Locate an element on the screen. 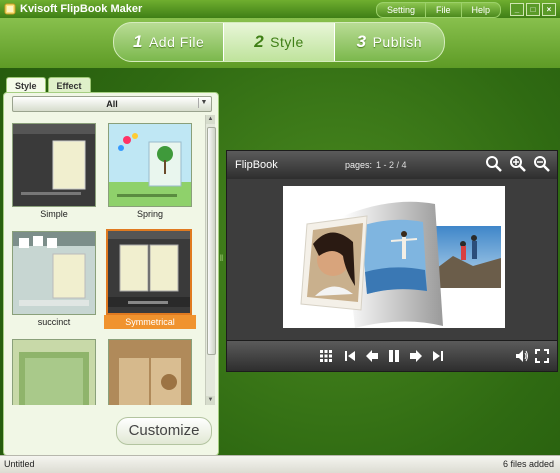 Image resolution: width=560 pixels, height=473 pixels. document-name: Untitled is located at coordinates (19, 464).